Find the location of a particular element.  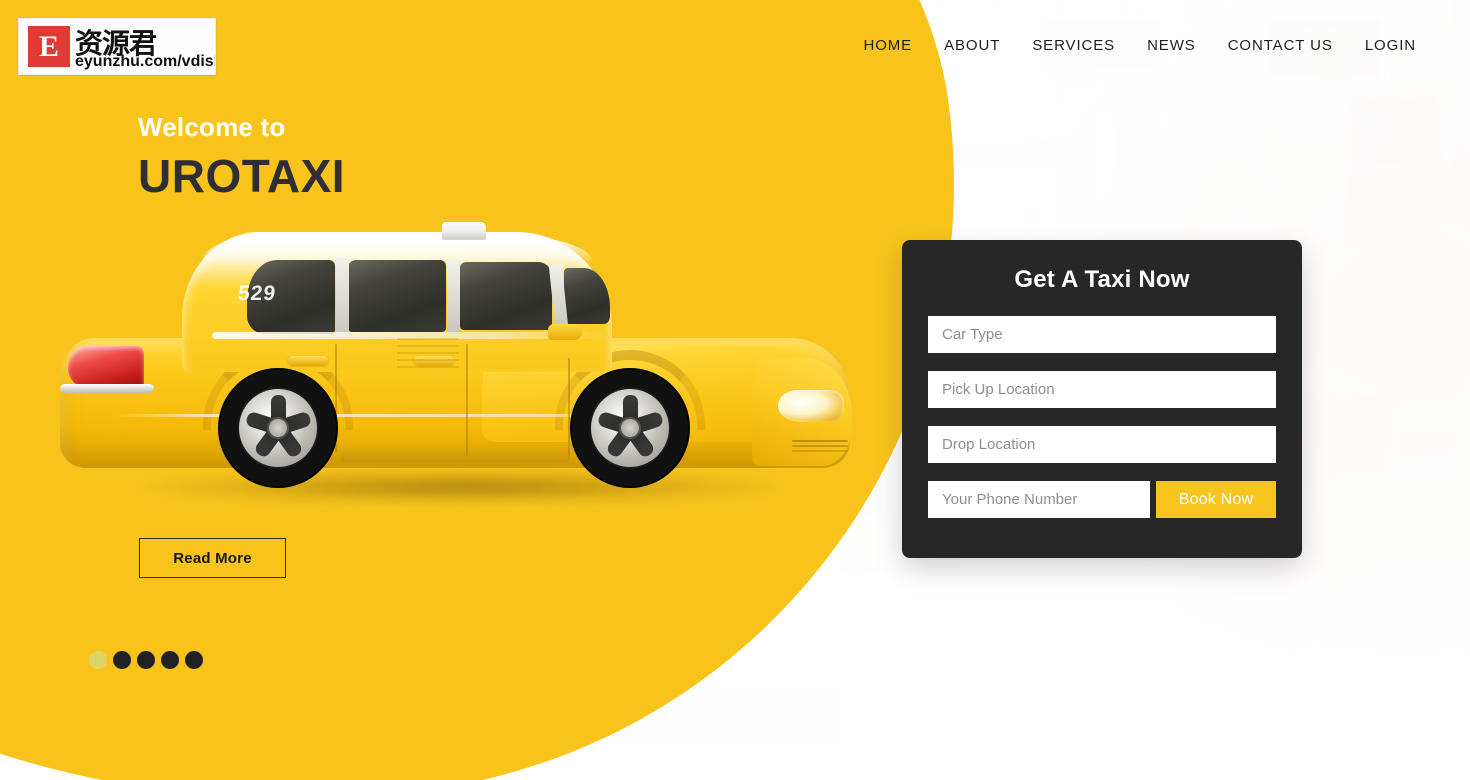

taxi-roof-highlight is located at coordinates (397, 249).